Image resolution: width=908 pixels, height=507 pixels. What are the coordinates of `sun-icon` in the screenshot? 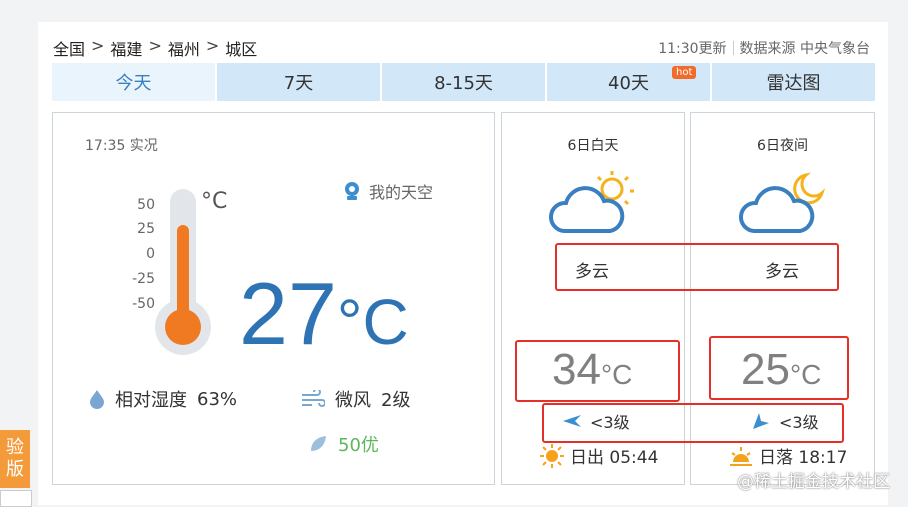 It's located at (552, 455).